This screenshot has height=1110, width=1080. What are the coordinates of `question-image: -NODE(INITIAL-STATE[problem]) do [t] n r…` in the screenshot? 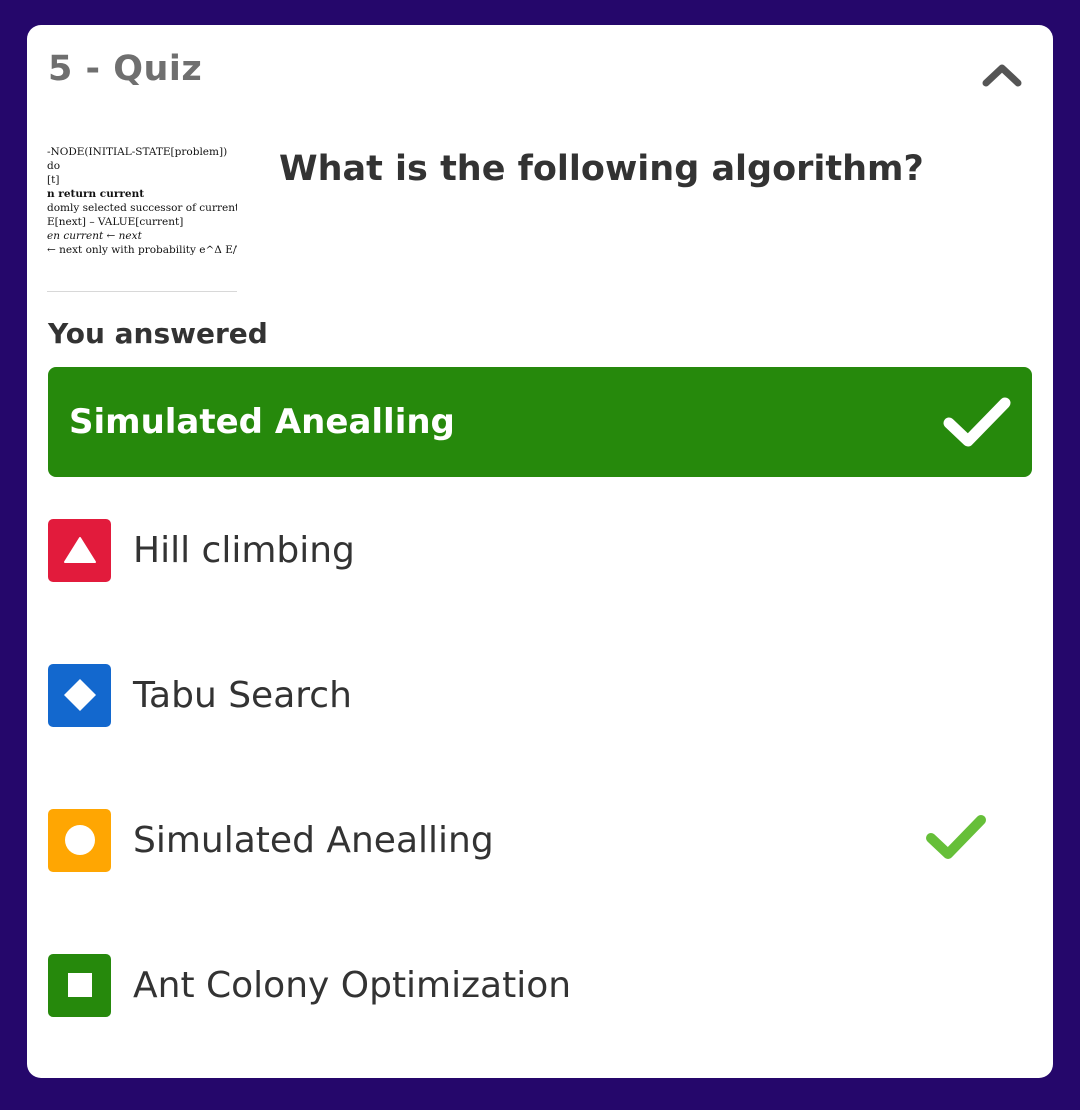 It's located at (142, 218).